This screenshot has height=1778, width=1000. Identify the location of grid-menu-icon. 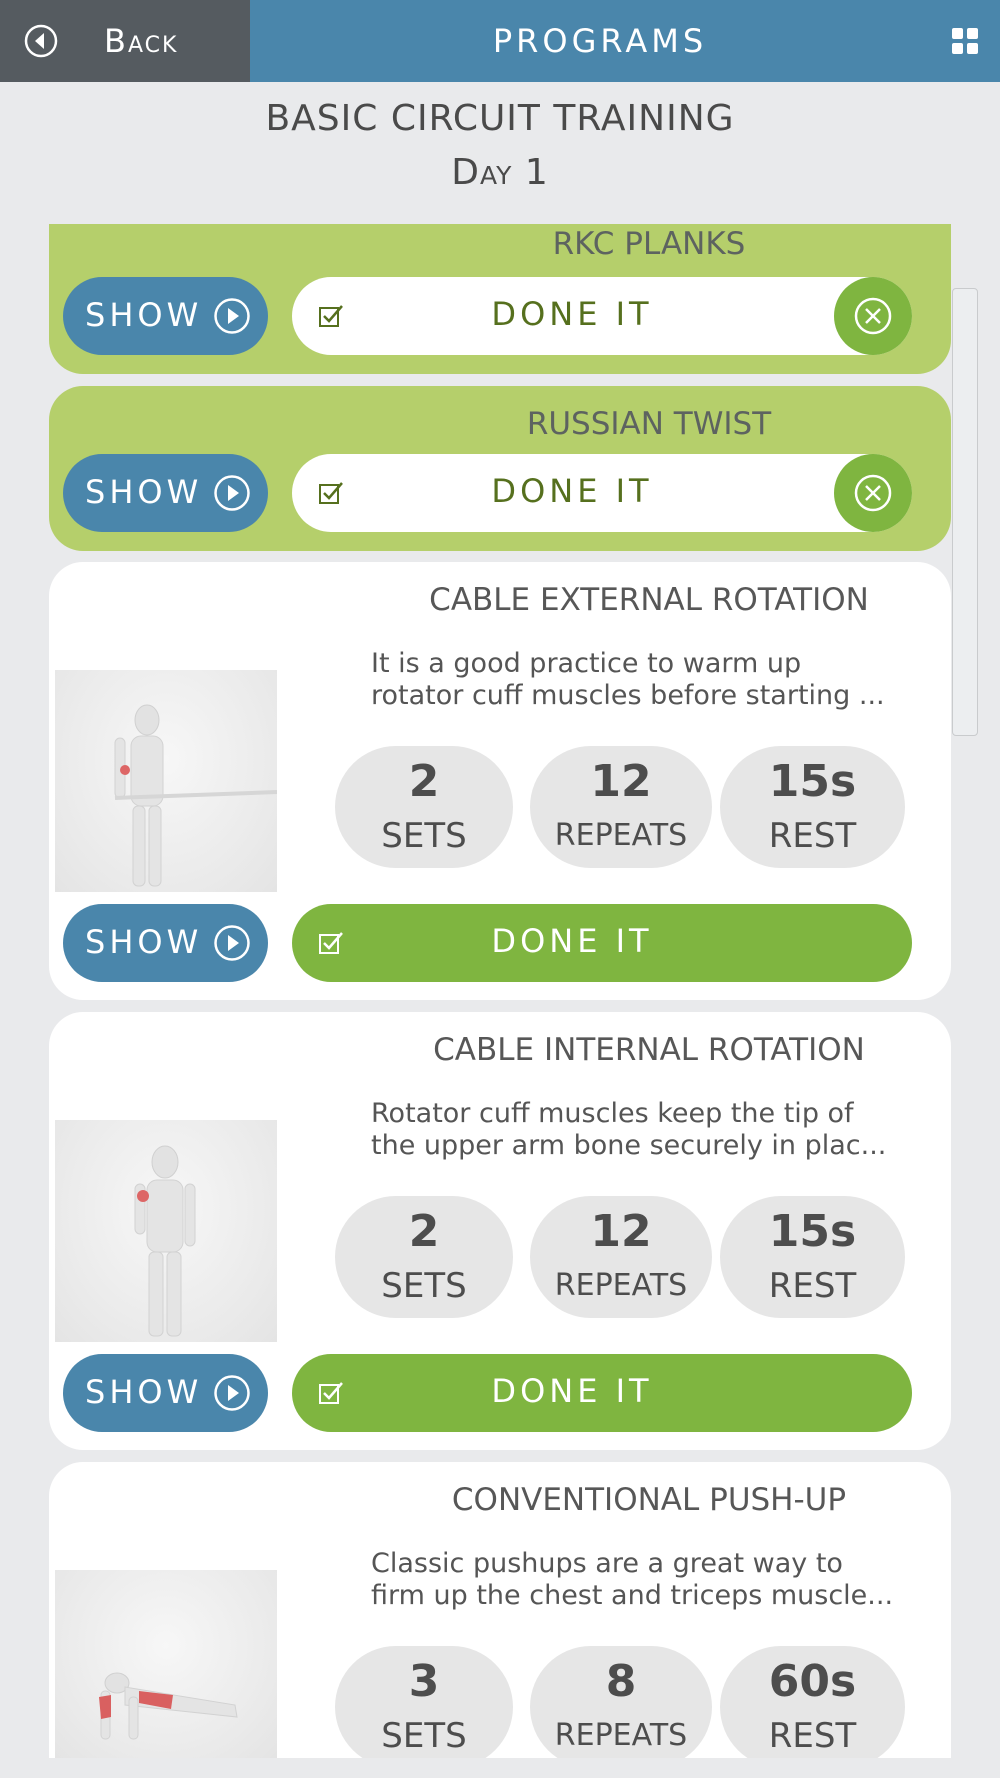
(965, 41).